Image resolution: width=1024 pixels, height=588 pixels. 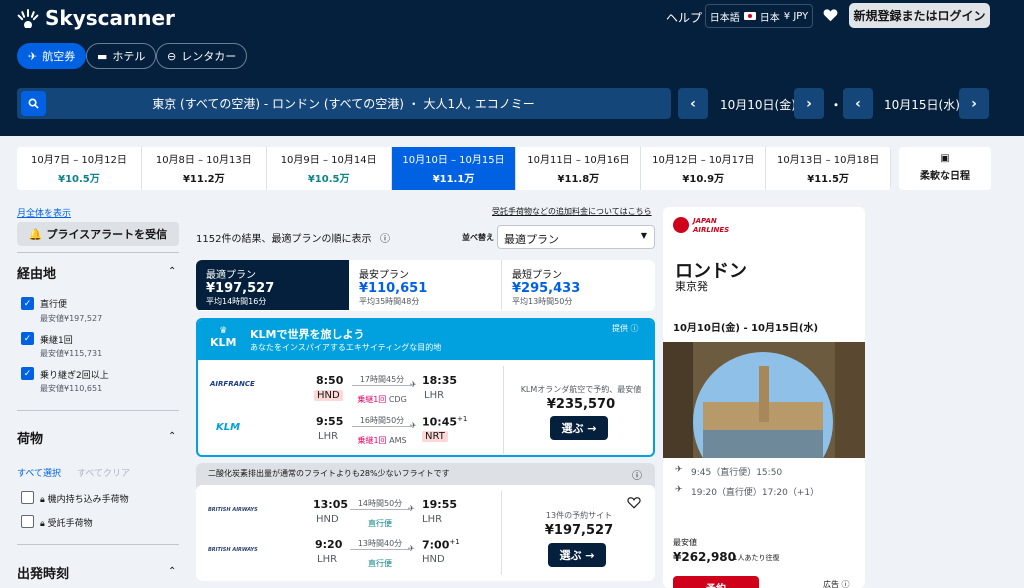 What do you see at coordinates (576, 237) in the screenshot?
I see `sort-select: 最適プラン ▼` at bounding box center [576, 237].